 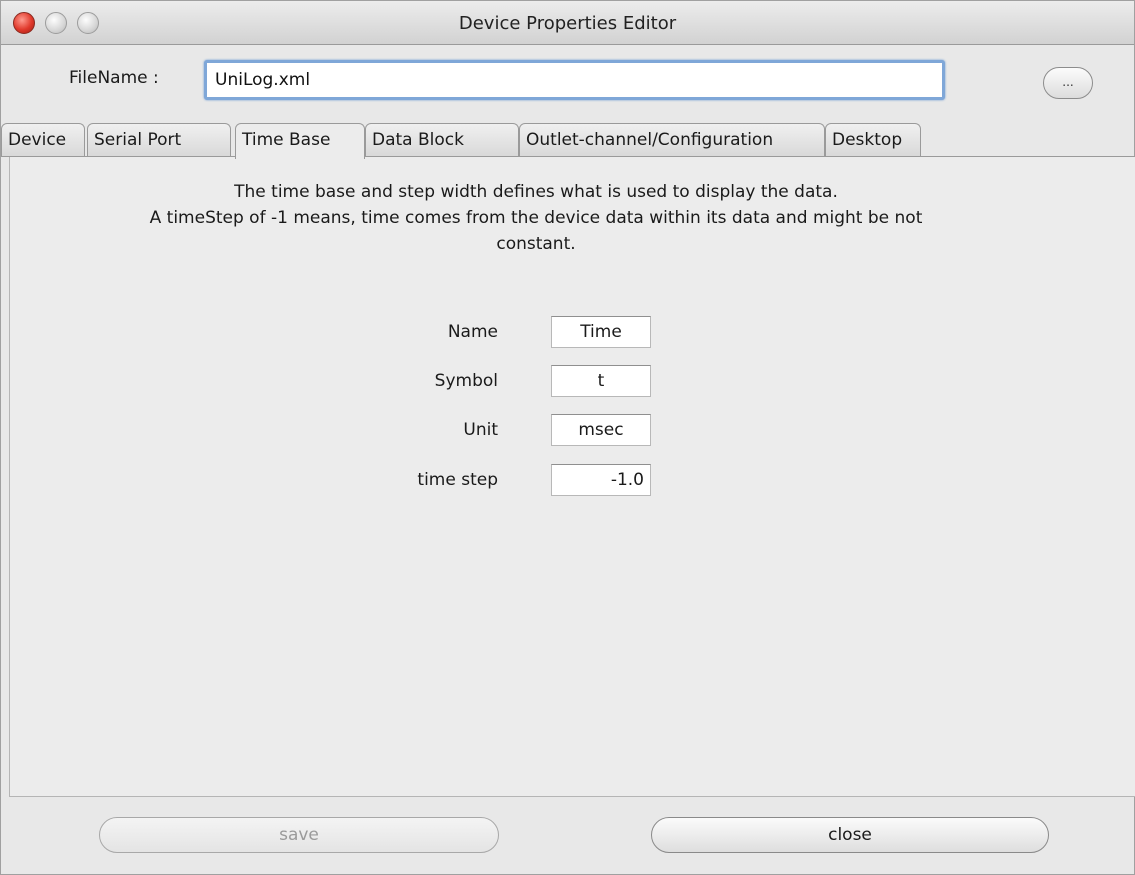 I want to click on close-button: close, so click(x=850, y=835).